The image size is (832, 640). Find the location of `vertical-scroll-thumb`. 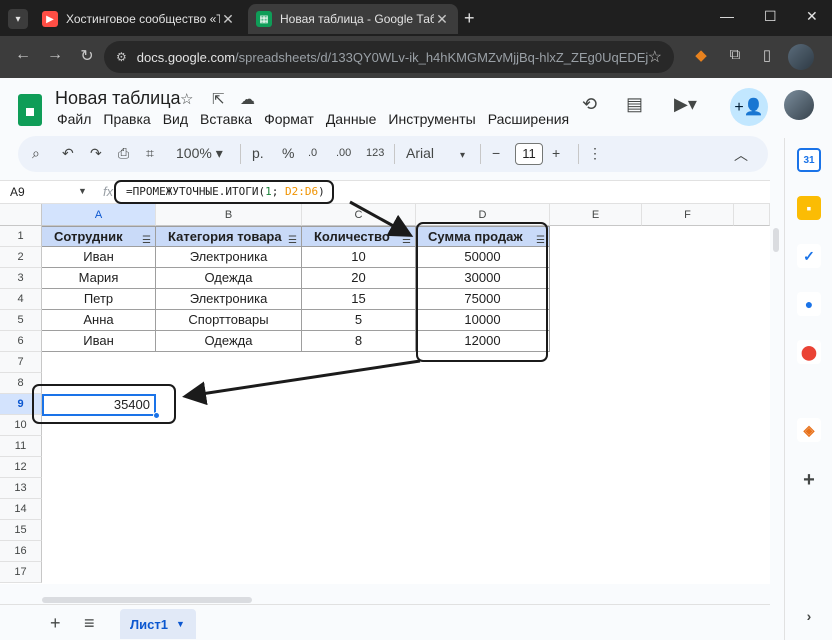

vertical-scroll-thumb is located at coordinates (776, 240).